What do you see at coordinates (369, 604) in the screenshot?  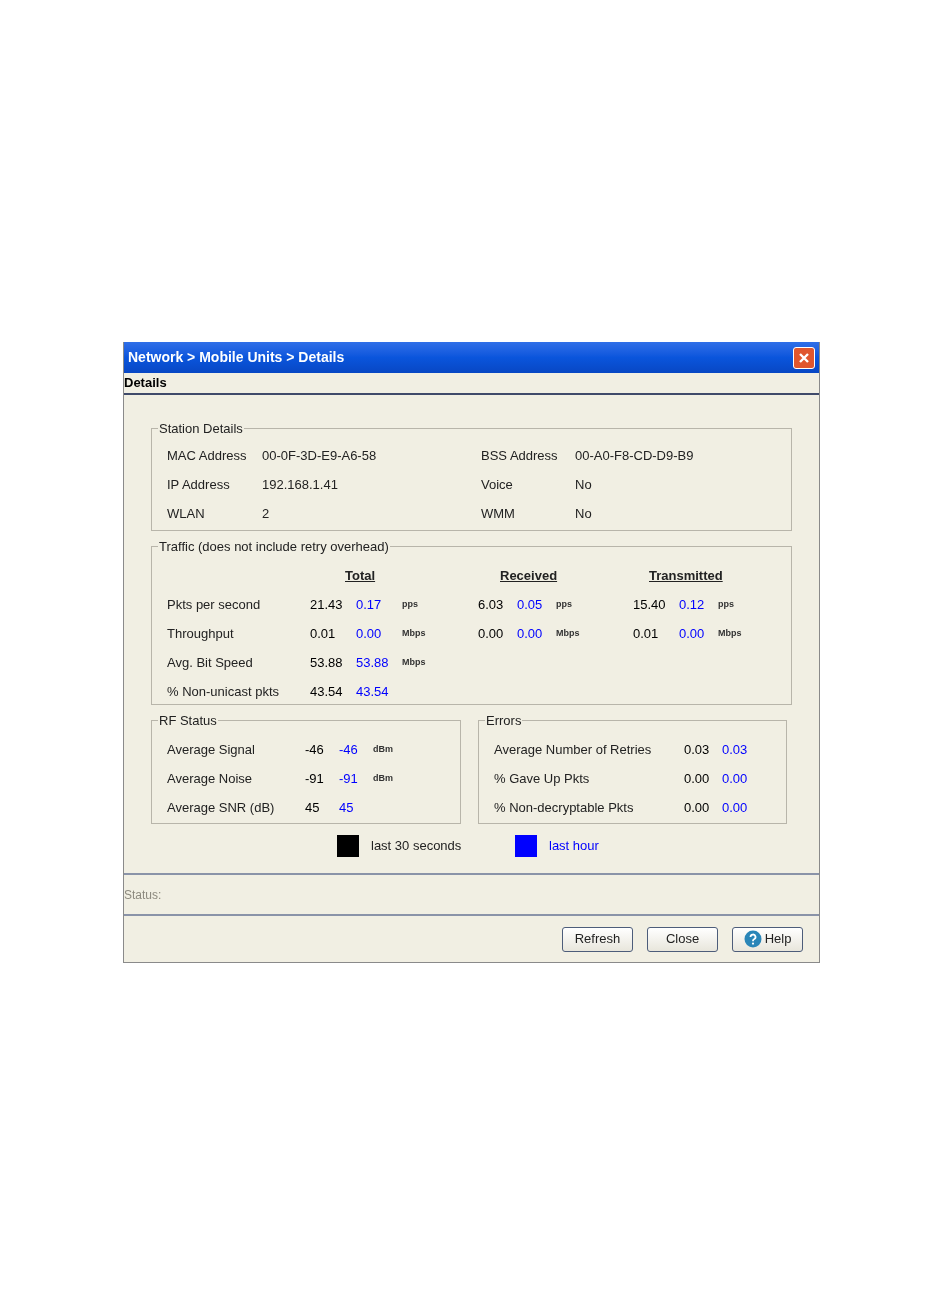 I see `value-text: 0.17` at bounding box center [369, 604].